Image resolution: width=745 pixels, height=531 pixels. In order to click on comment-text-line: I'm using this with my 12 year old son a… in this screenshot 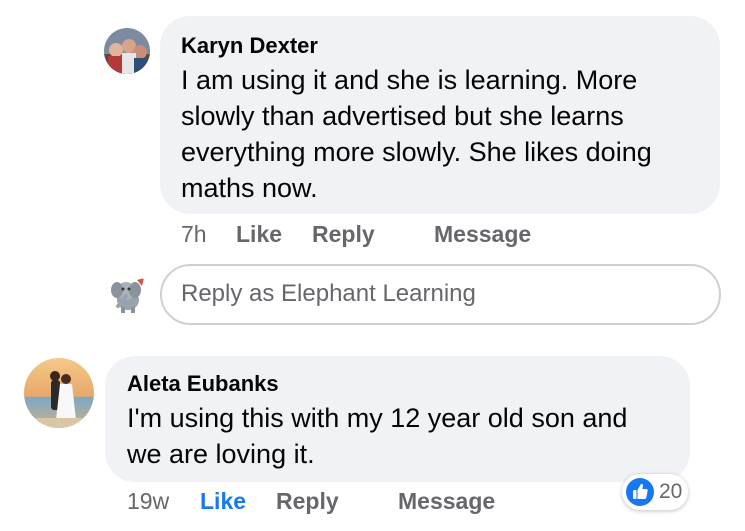, I will do `click(377, 418)`.